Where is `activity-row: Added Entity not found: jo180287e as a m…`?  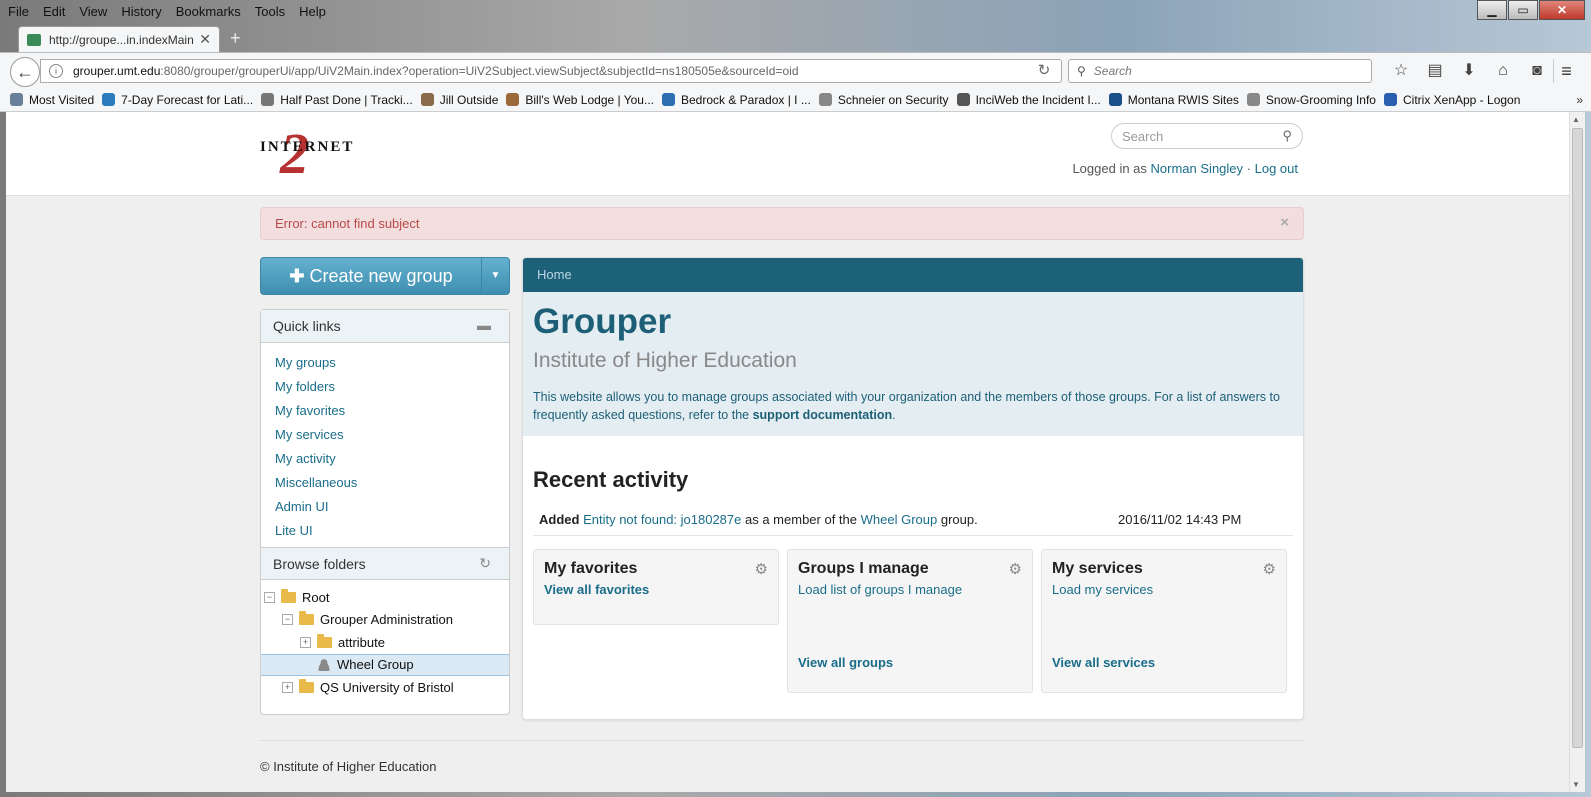 activity-row: Added Entity not found: jo180287e as a m… is located at coordinates (913, 521).